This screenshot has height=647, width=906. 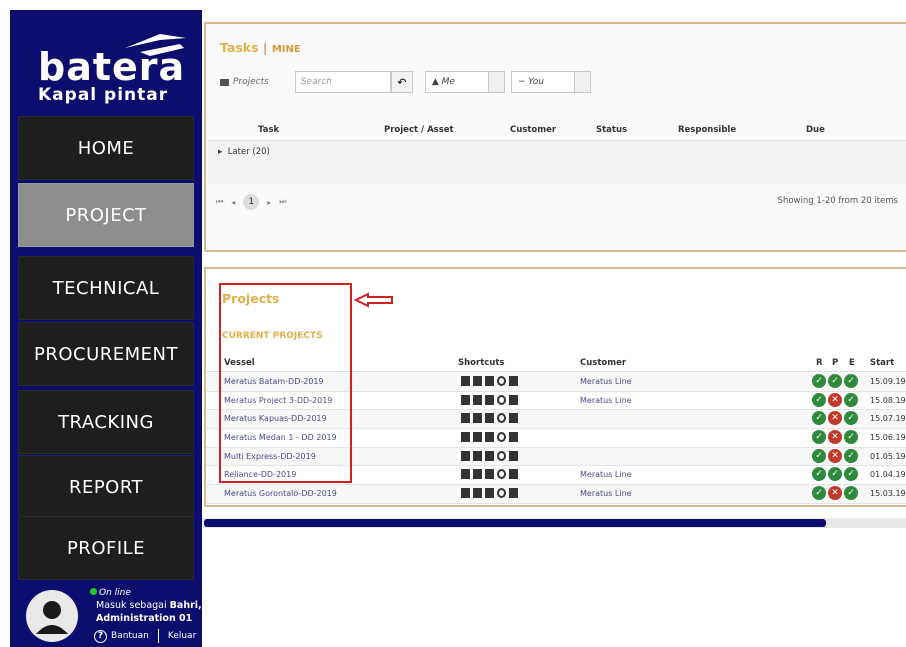 I want to click on nav-procurement: PROCUREMENT, so click(x=106, y=354).